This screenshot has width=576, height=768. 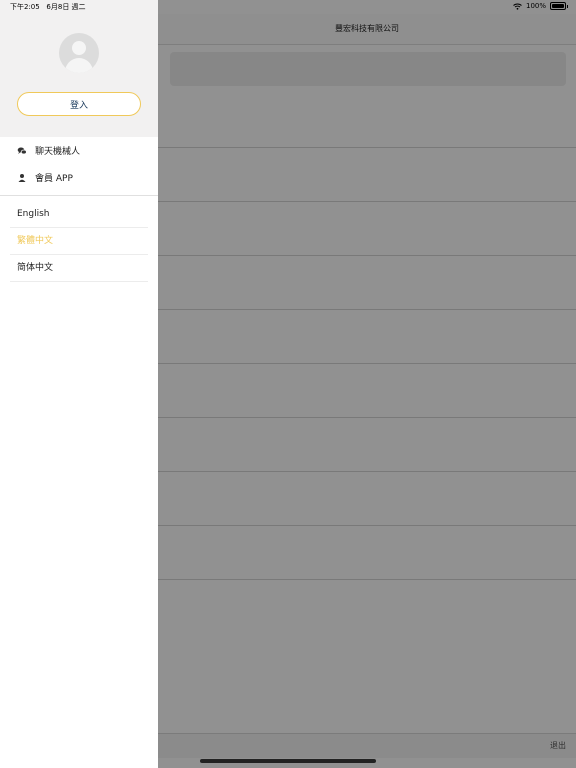 I want to click on drawer-header: 登入, so click(x=79, y=68).